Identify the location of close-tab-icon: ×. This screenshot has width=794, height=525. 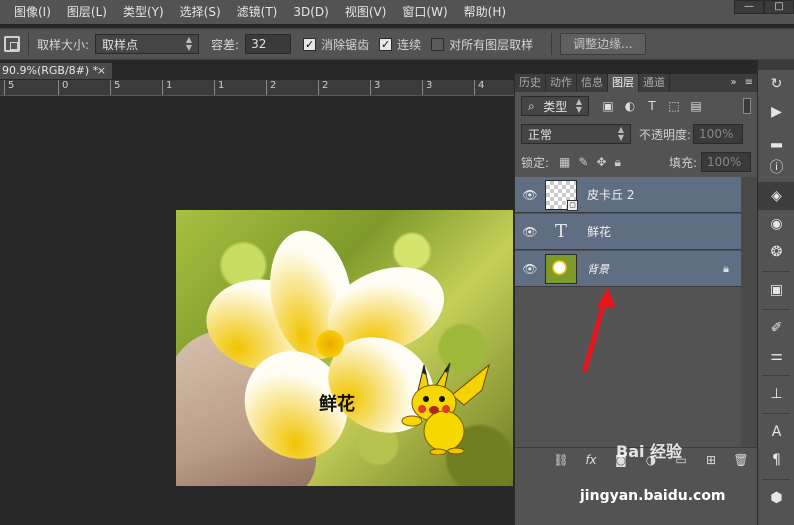
(101, 71).